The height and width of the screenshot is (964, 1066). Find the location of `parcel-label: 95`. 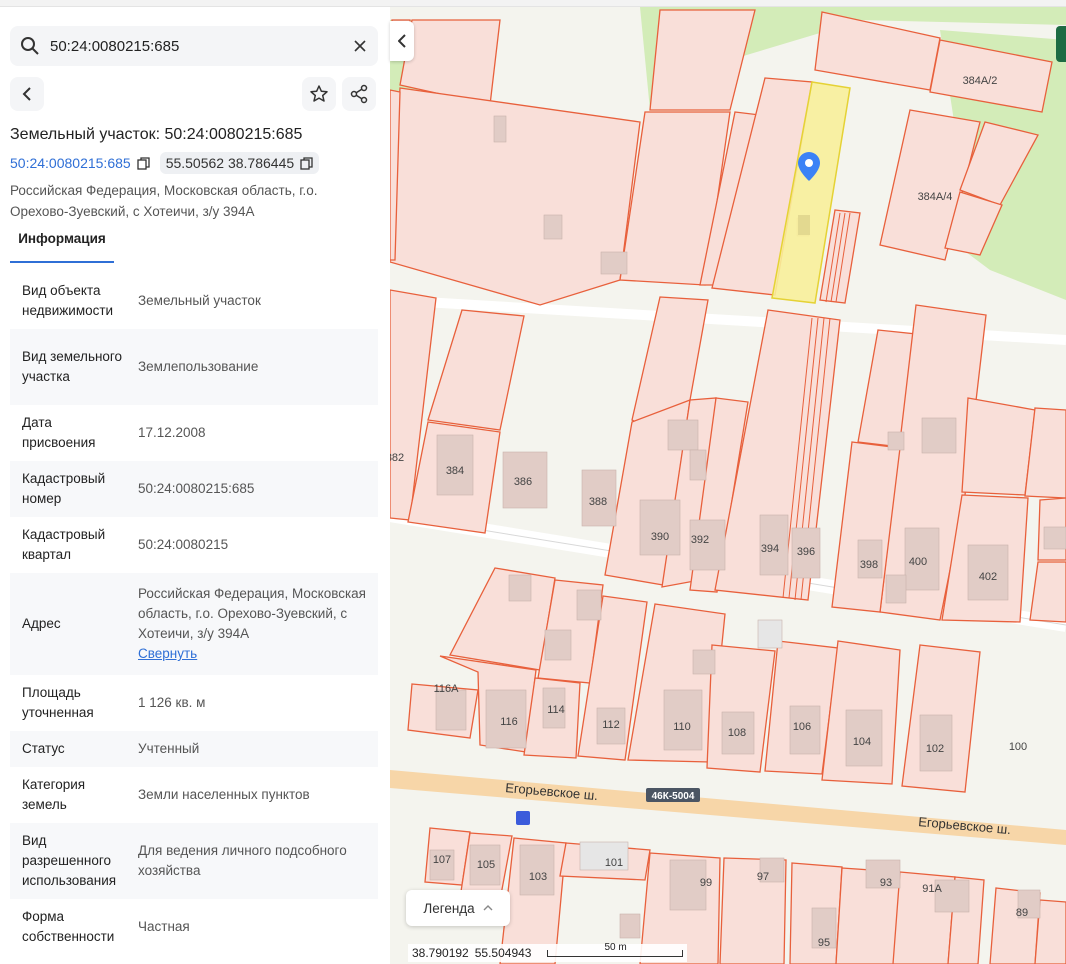

parcel-label: 95 is located at coordinates (824, 943).